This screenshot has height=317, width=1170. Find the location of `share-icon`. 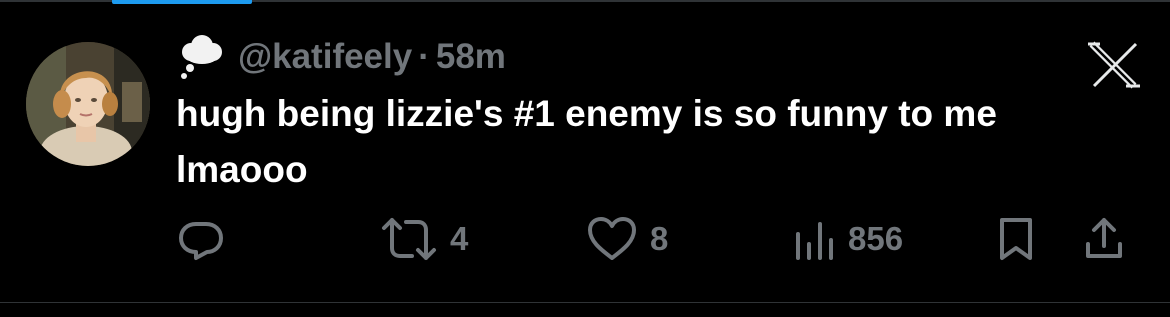

share-icon is located at coordinates (1104, 238).